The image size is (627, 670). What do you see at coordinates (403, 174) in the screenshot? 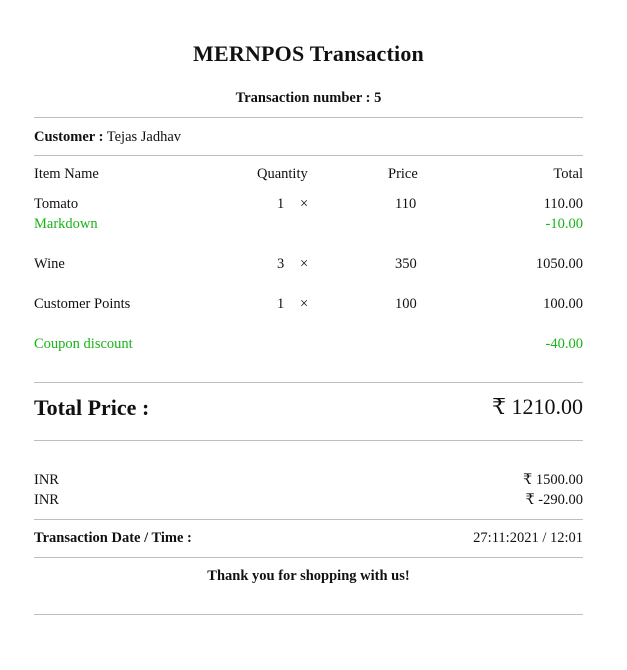
I see `column-header-price: Price` at bounding box center [403, 174].